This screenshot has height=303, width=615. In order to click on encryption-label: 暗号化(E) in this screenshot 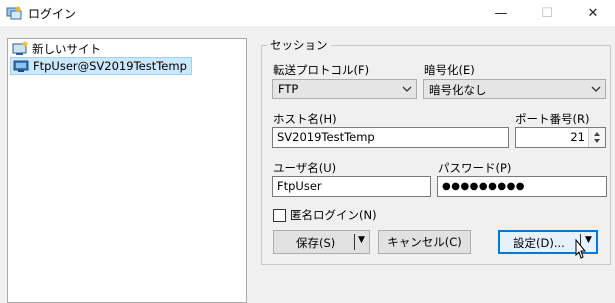, I will do `click(449, 70)`.